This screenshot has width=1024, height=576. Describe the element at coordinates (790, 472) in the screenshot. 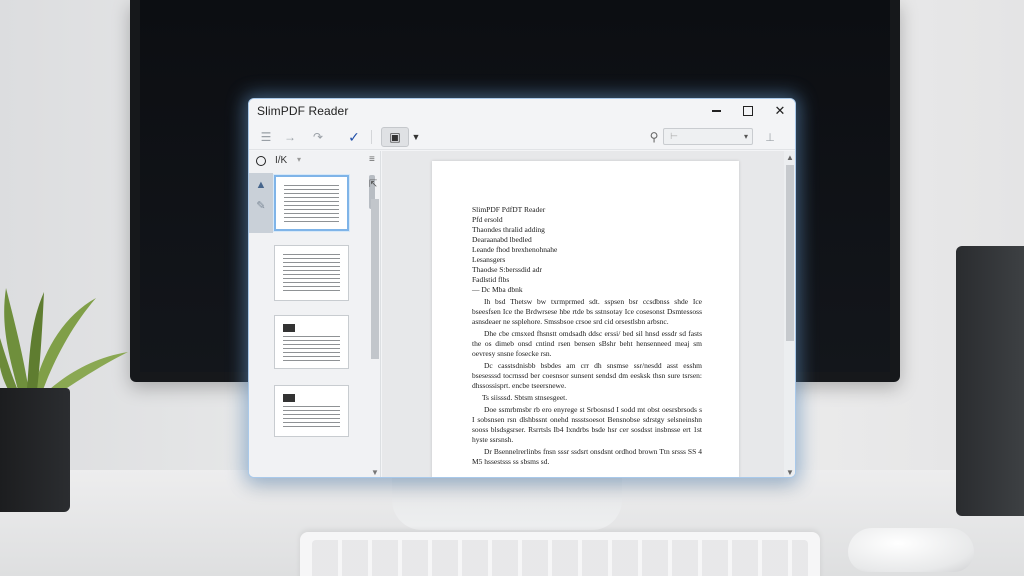

I see `document-scroll-down-icon: ▼` at that location.